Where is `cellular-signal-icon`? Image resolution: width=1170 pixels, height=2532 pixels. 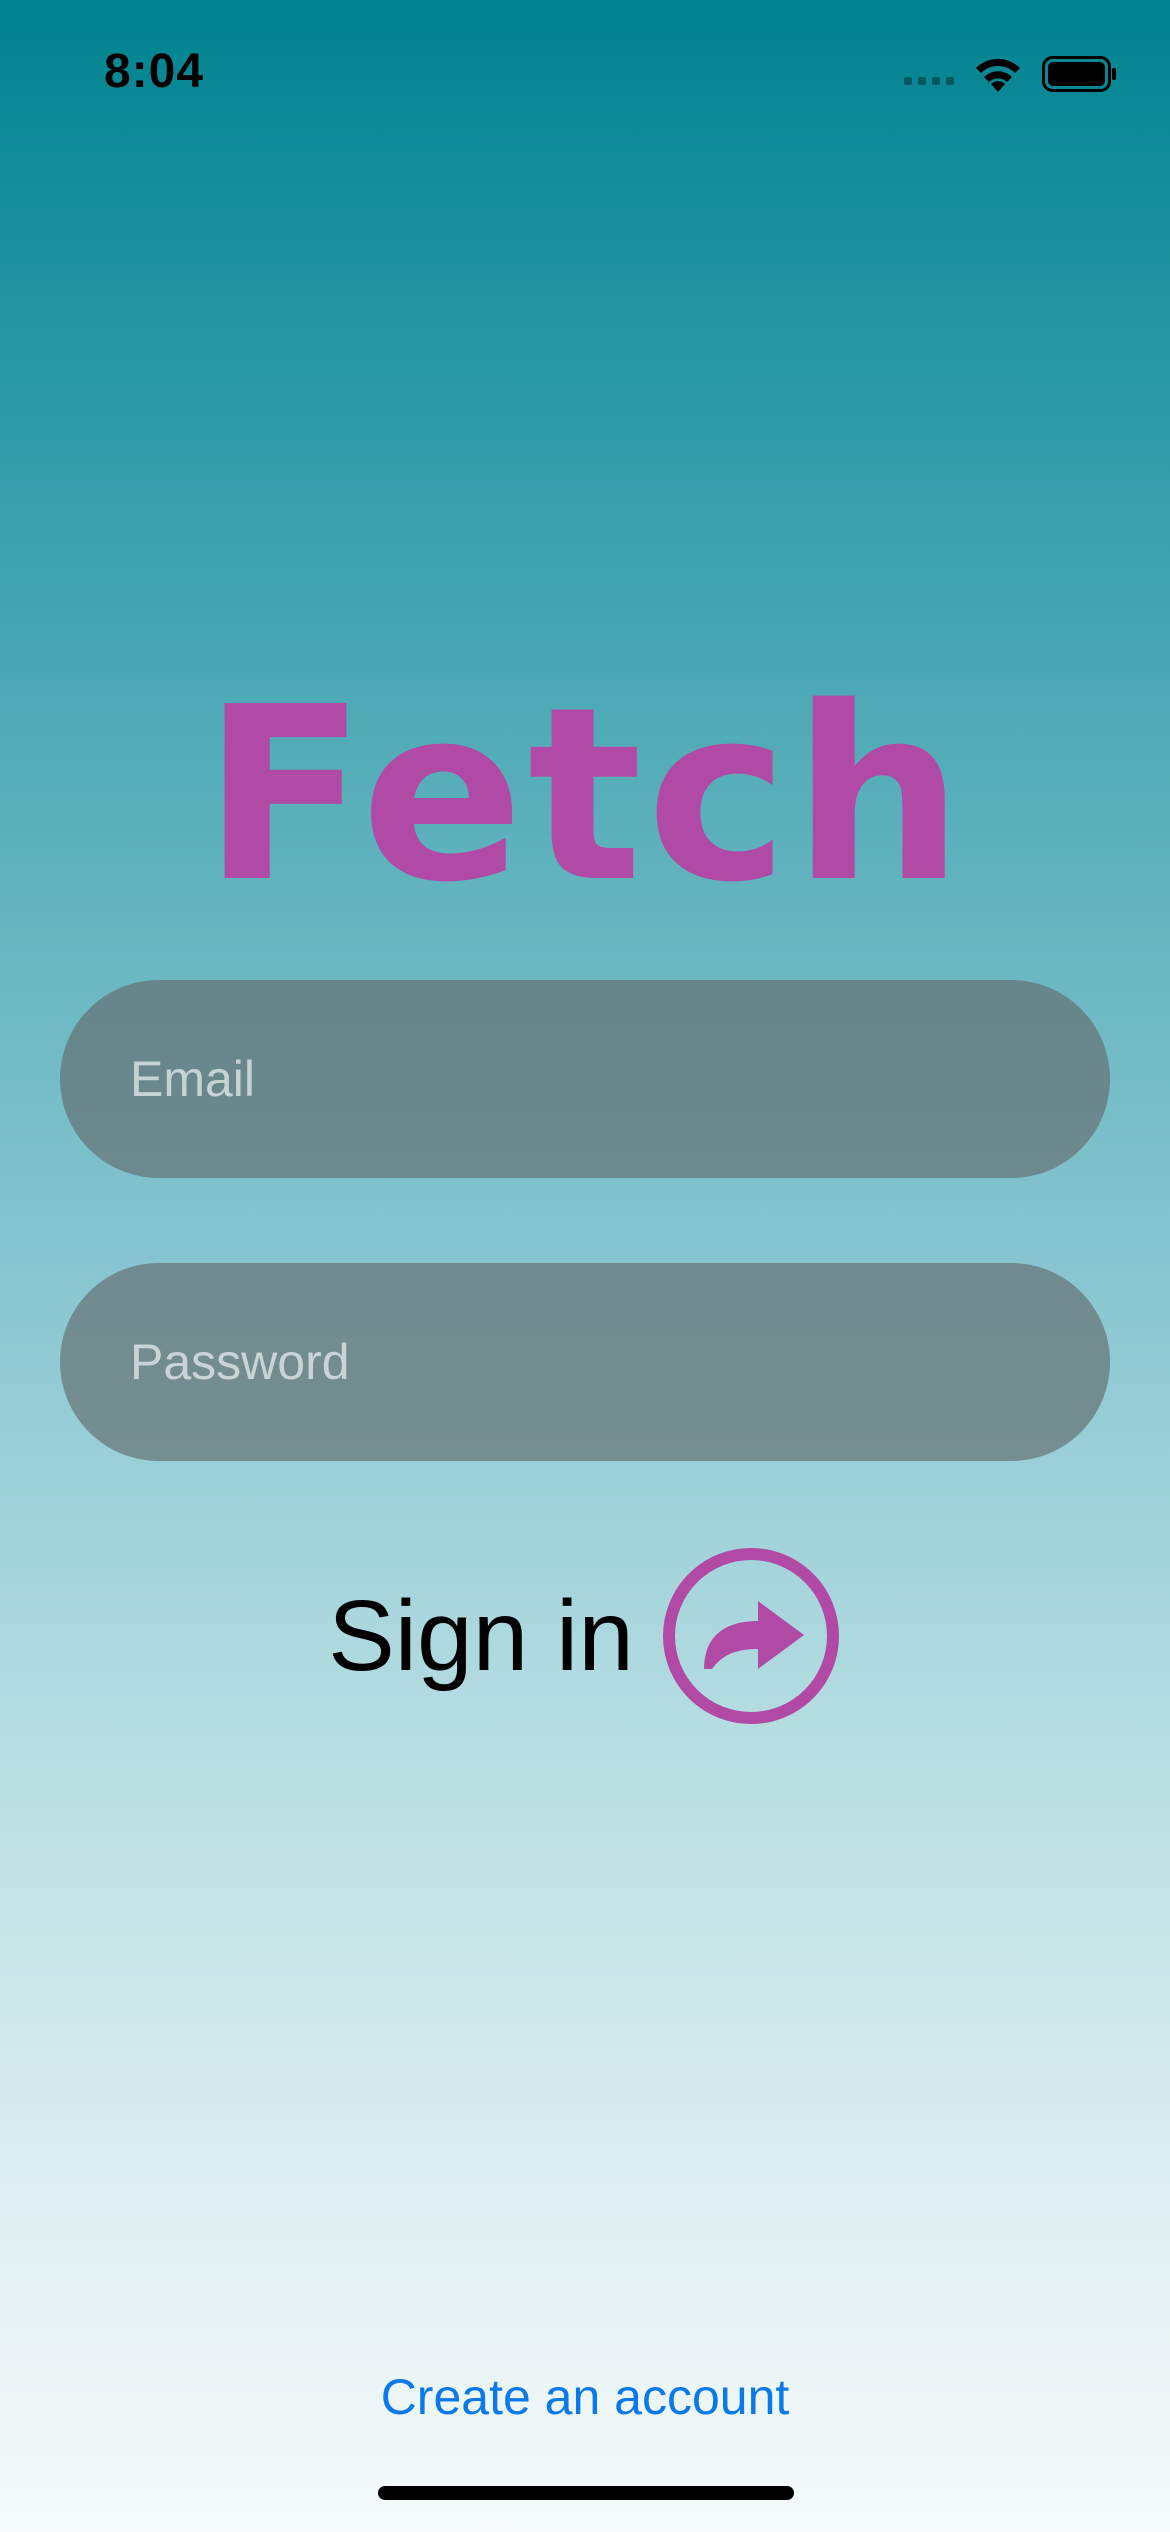
cellular-signal-icon is located at coordinates (929, 81).